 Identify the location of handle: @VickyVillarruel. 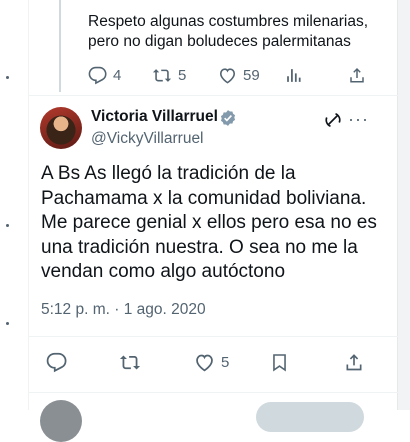
(147, 139).